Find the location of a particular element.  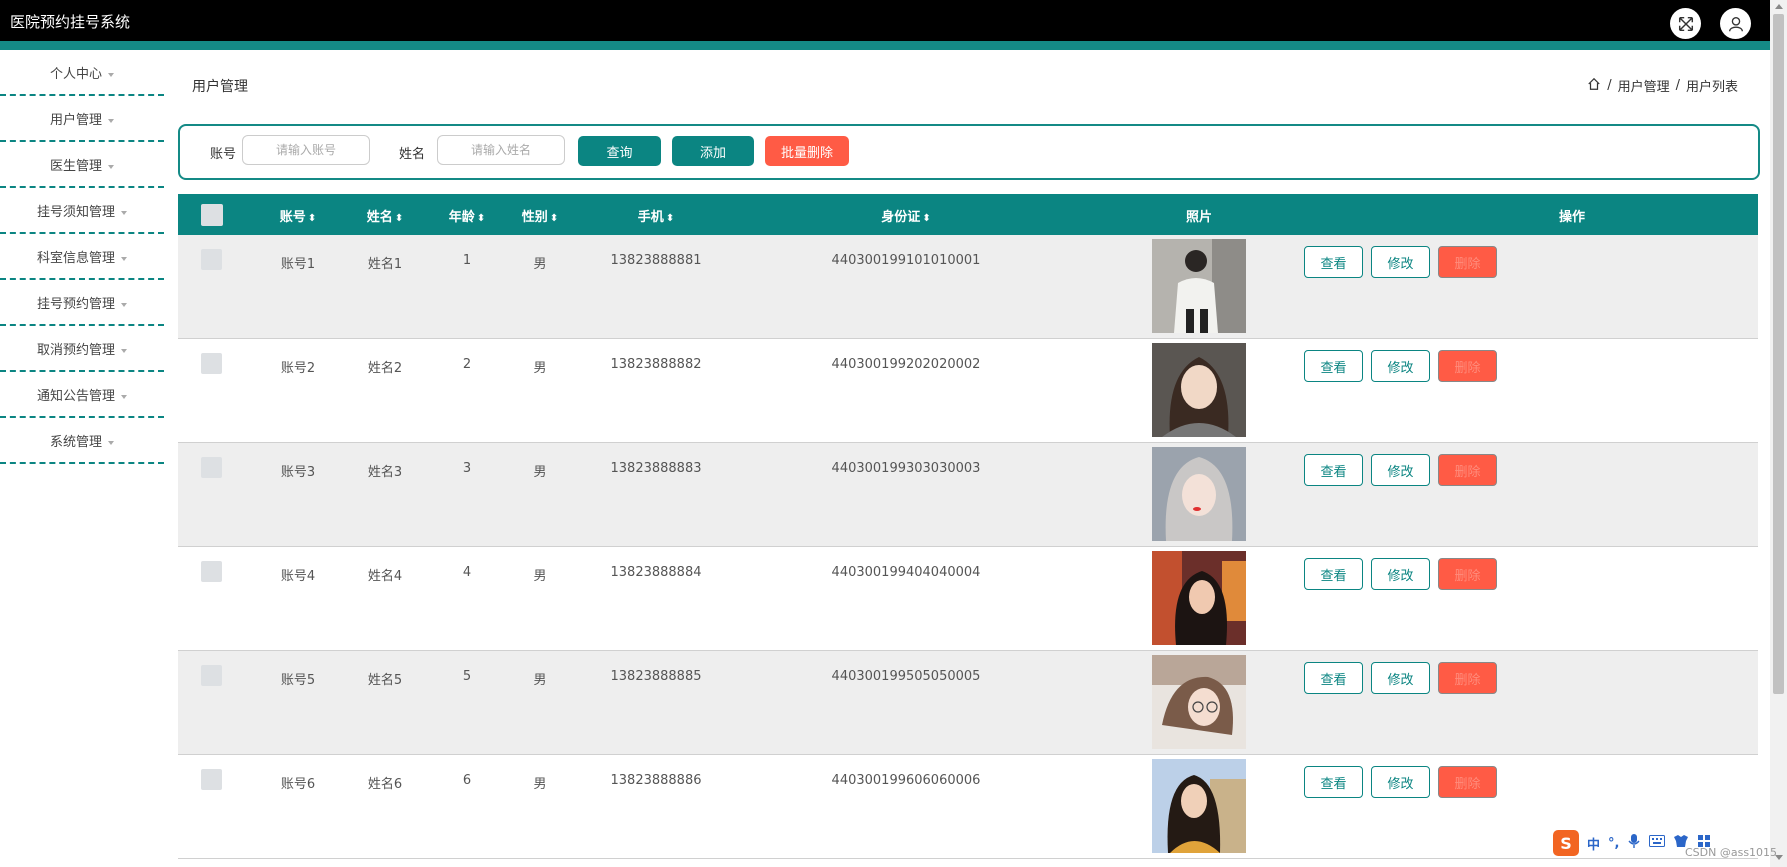

sidebar-item-registration-notice: 挂号须知管理 is located at coordinates (82, 211).